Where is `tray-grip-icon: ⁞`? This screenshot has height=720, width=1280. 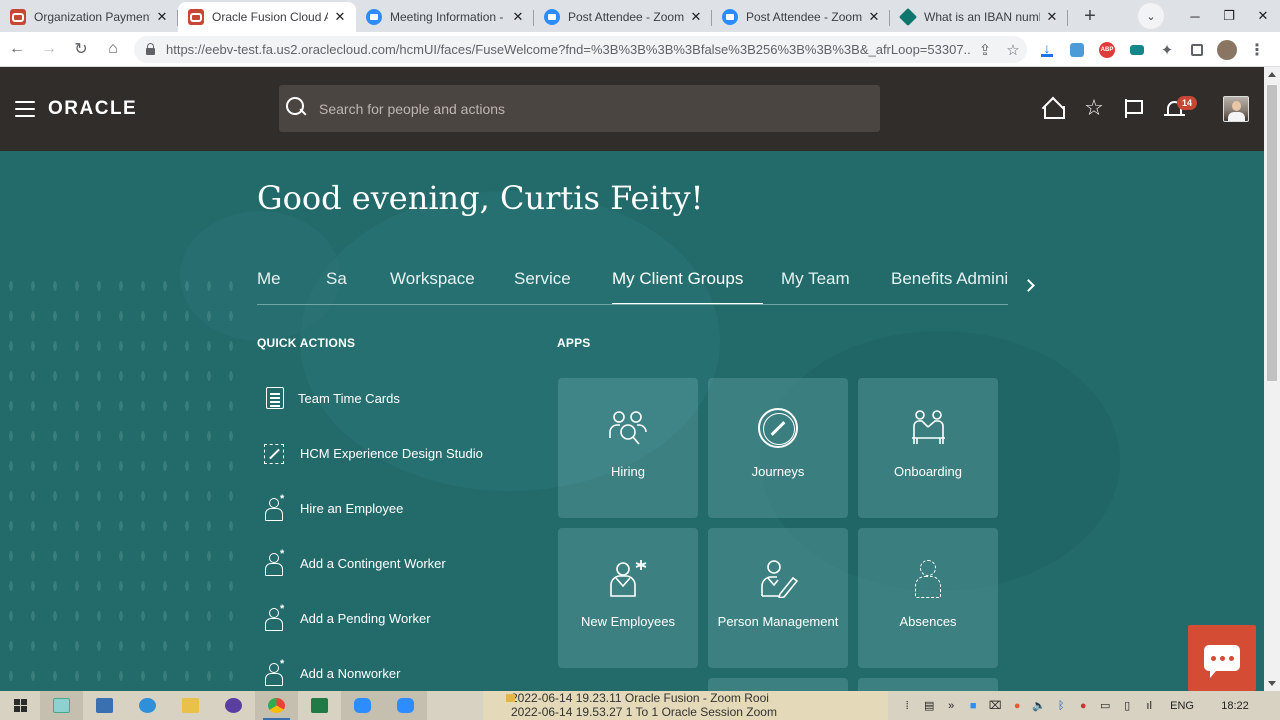 tray-grip-icon: ⁞ is located at coordinates (907, 706).